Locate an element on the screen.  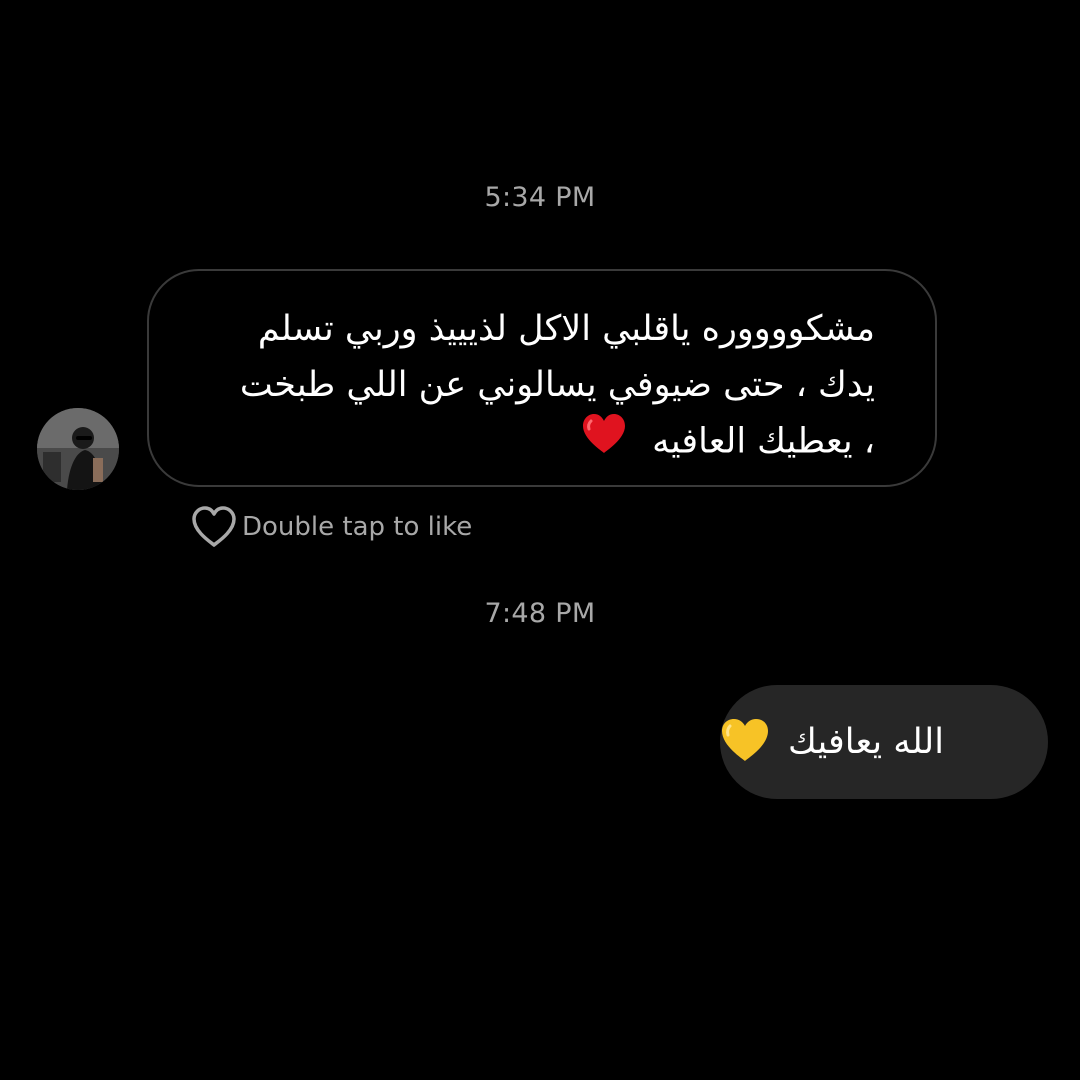
outgoing-message-bubble: الله يعافيك is located at coordinates (884, 742).